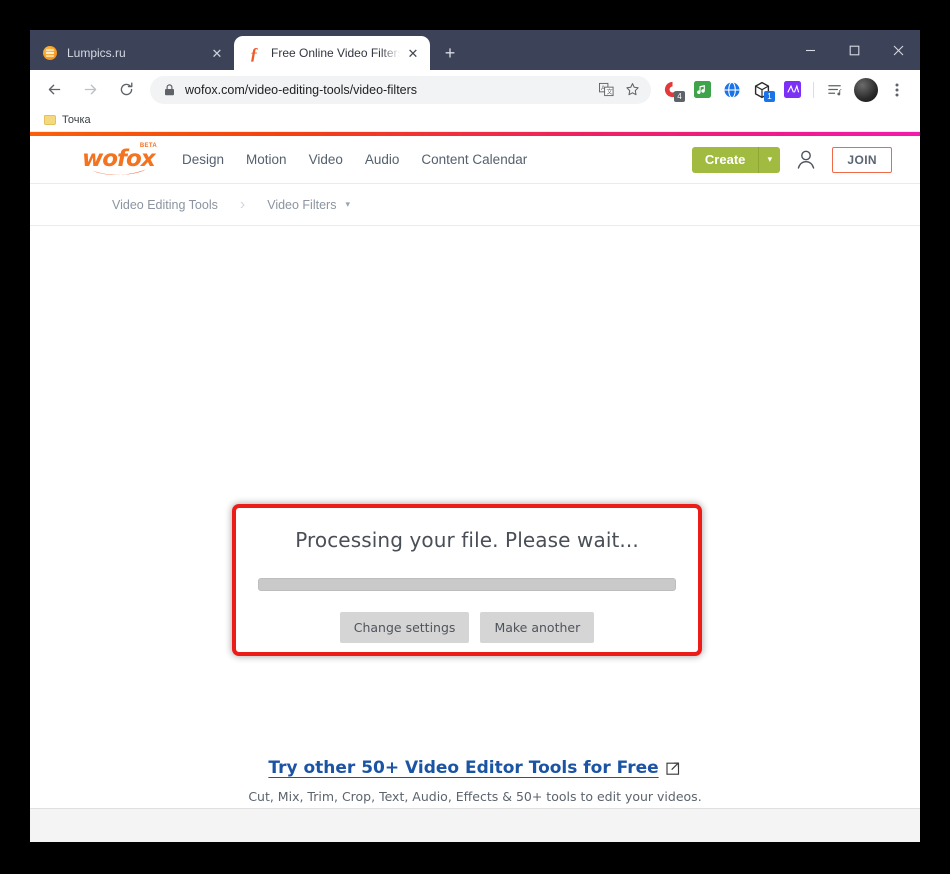 The width and height of the screenshot is (950, 874). What do you see at coordinates (898, 50) in the screenshot?
I see `close-window-button` at bounding box center [898, 50].